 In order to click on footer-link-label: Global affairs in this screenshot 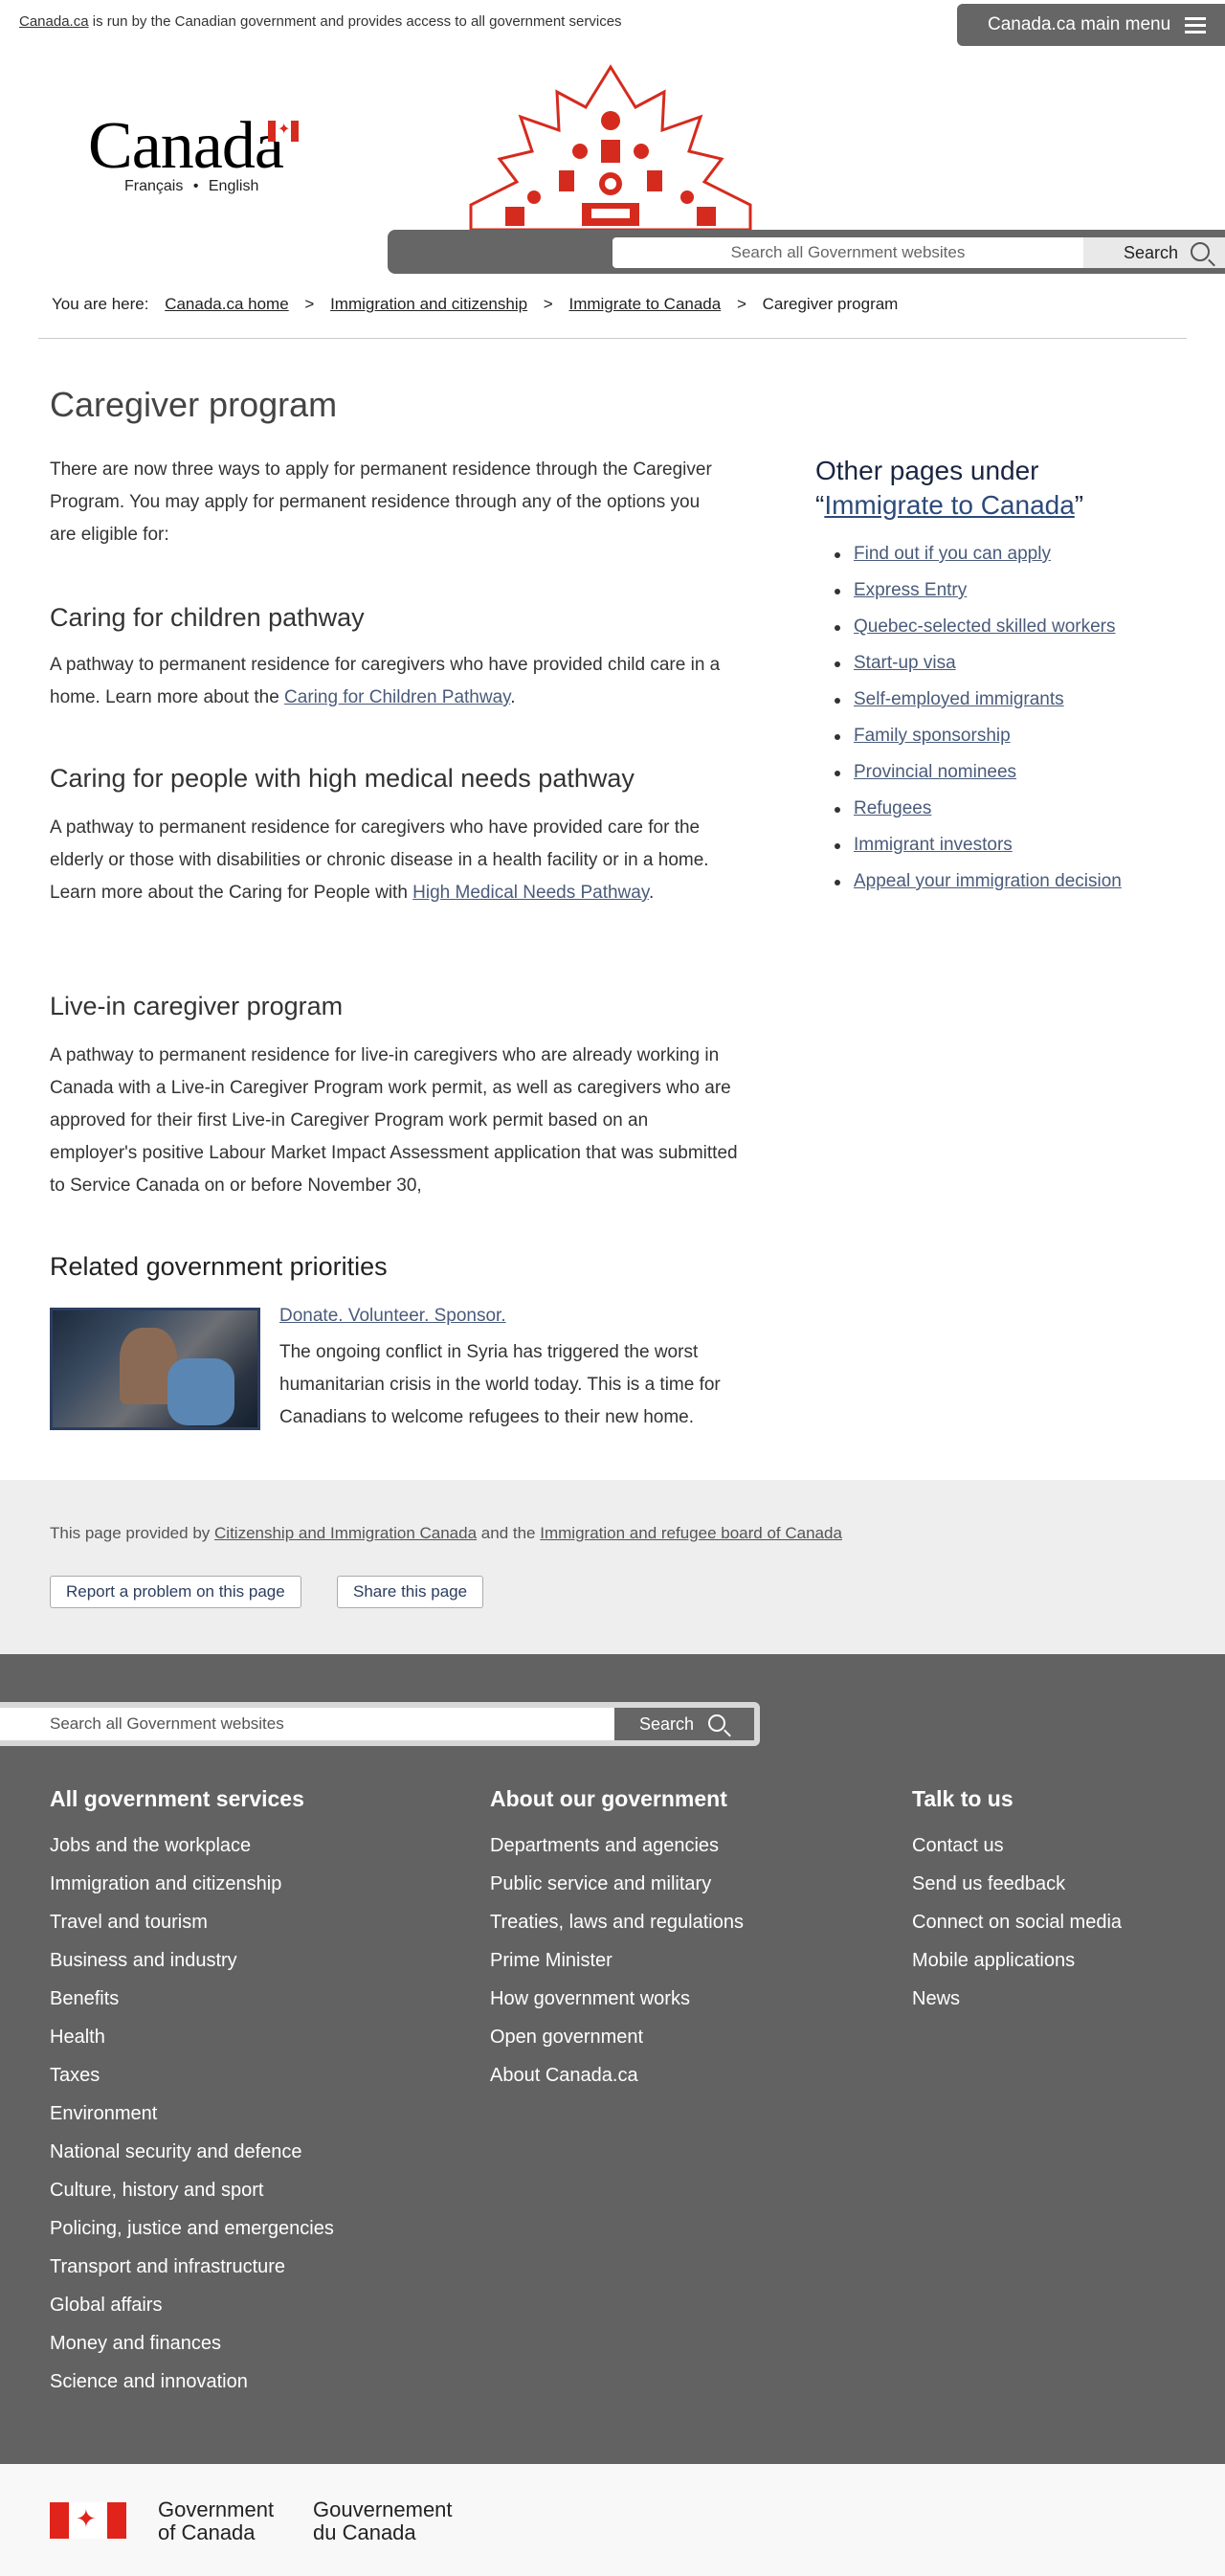, I will do `click(106, 2306)`.